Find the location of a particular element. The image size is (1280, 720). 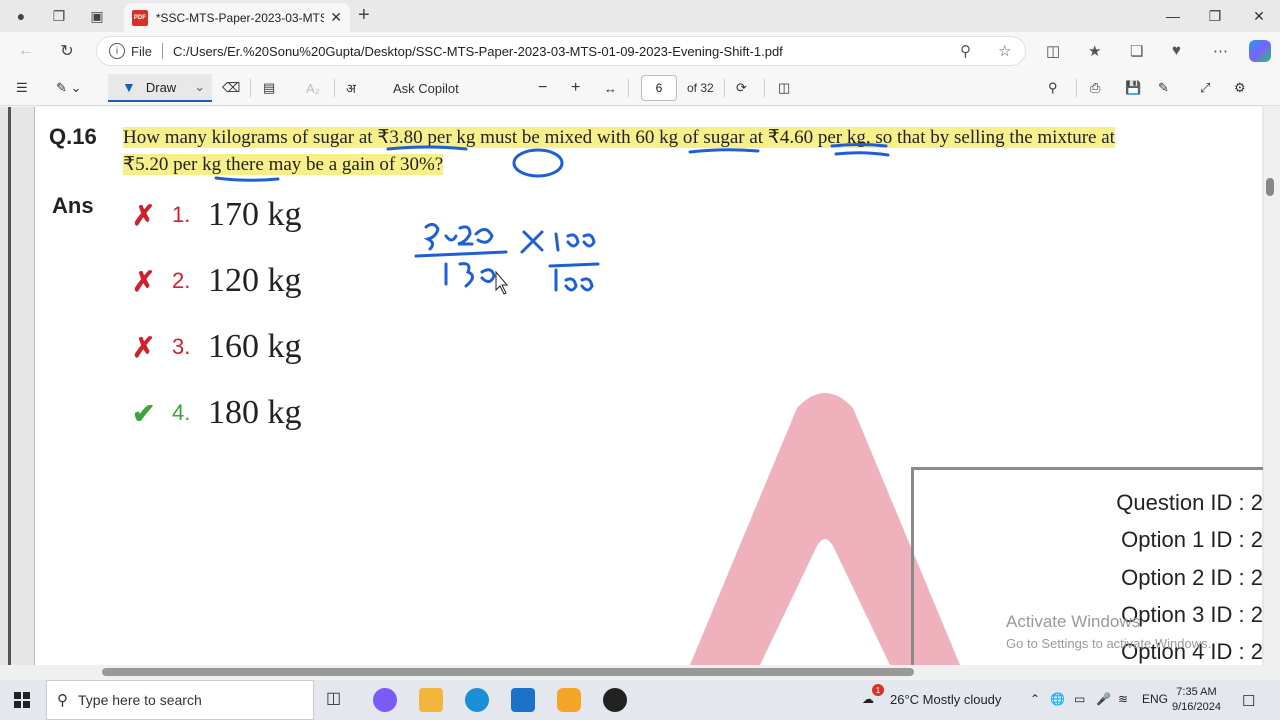

tab-pdf: PDF *SSC-MTS-Paper-2023-03-MTS-0 ✕ is located at coordinates (237, 17).